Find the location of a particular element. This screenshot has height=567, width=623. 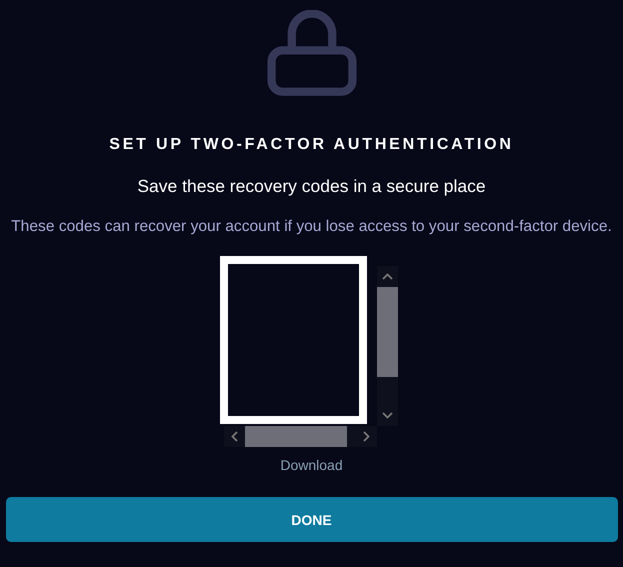

subtitle: Save these recovery codes in a secure place is located at coordinates (311, 186).